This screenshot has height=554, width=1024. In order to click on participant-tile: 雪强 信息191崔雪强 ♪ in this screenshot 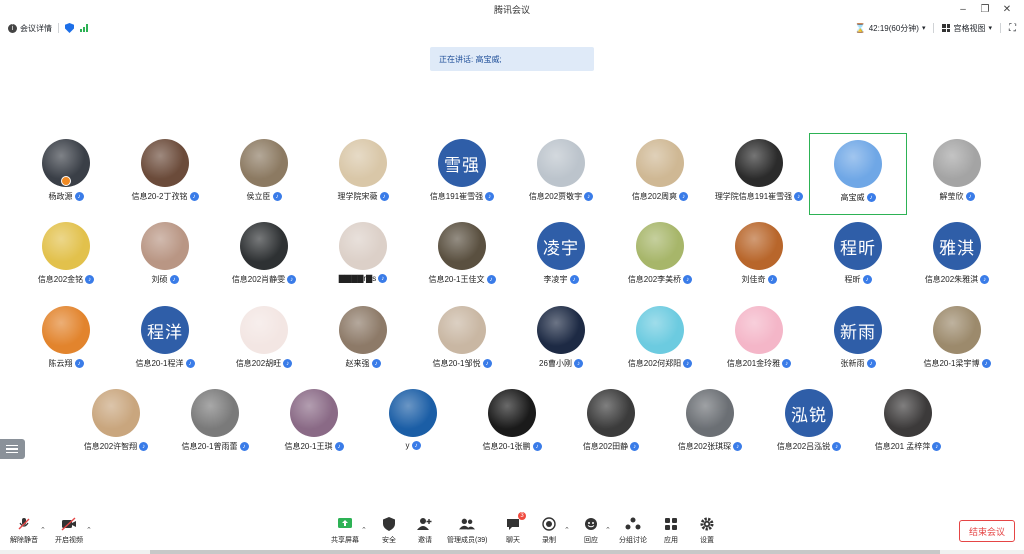, I will do `click(462, 174)`.